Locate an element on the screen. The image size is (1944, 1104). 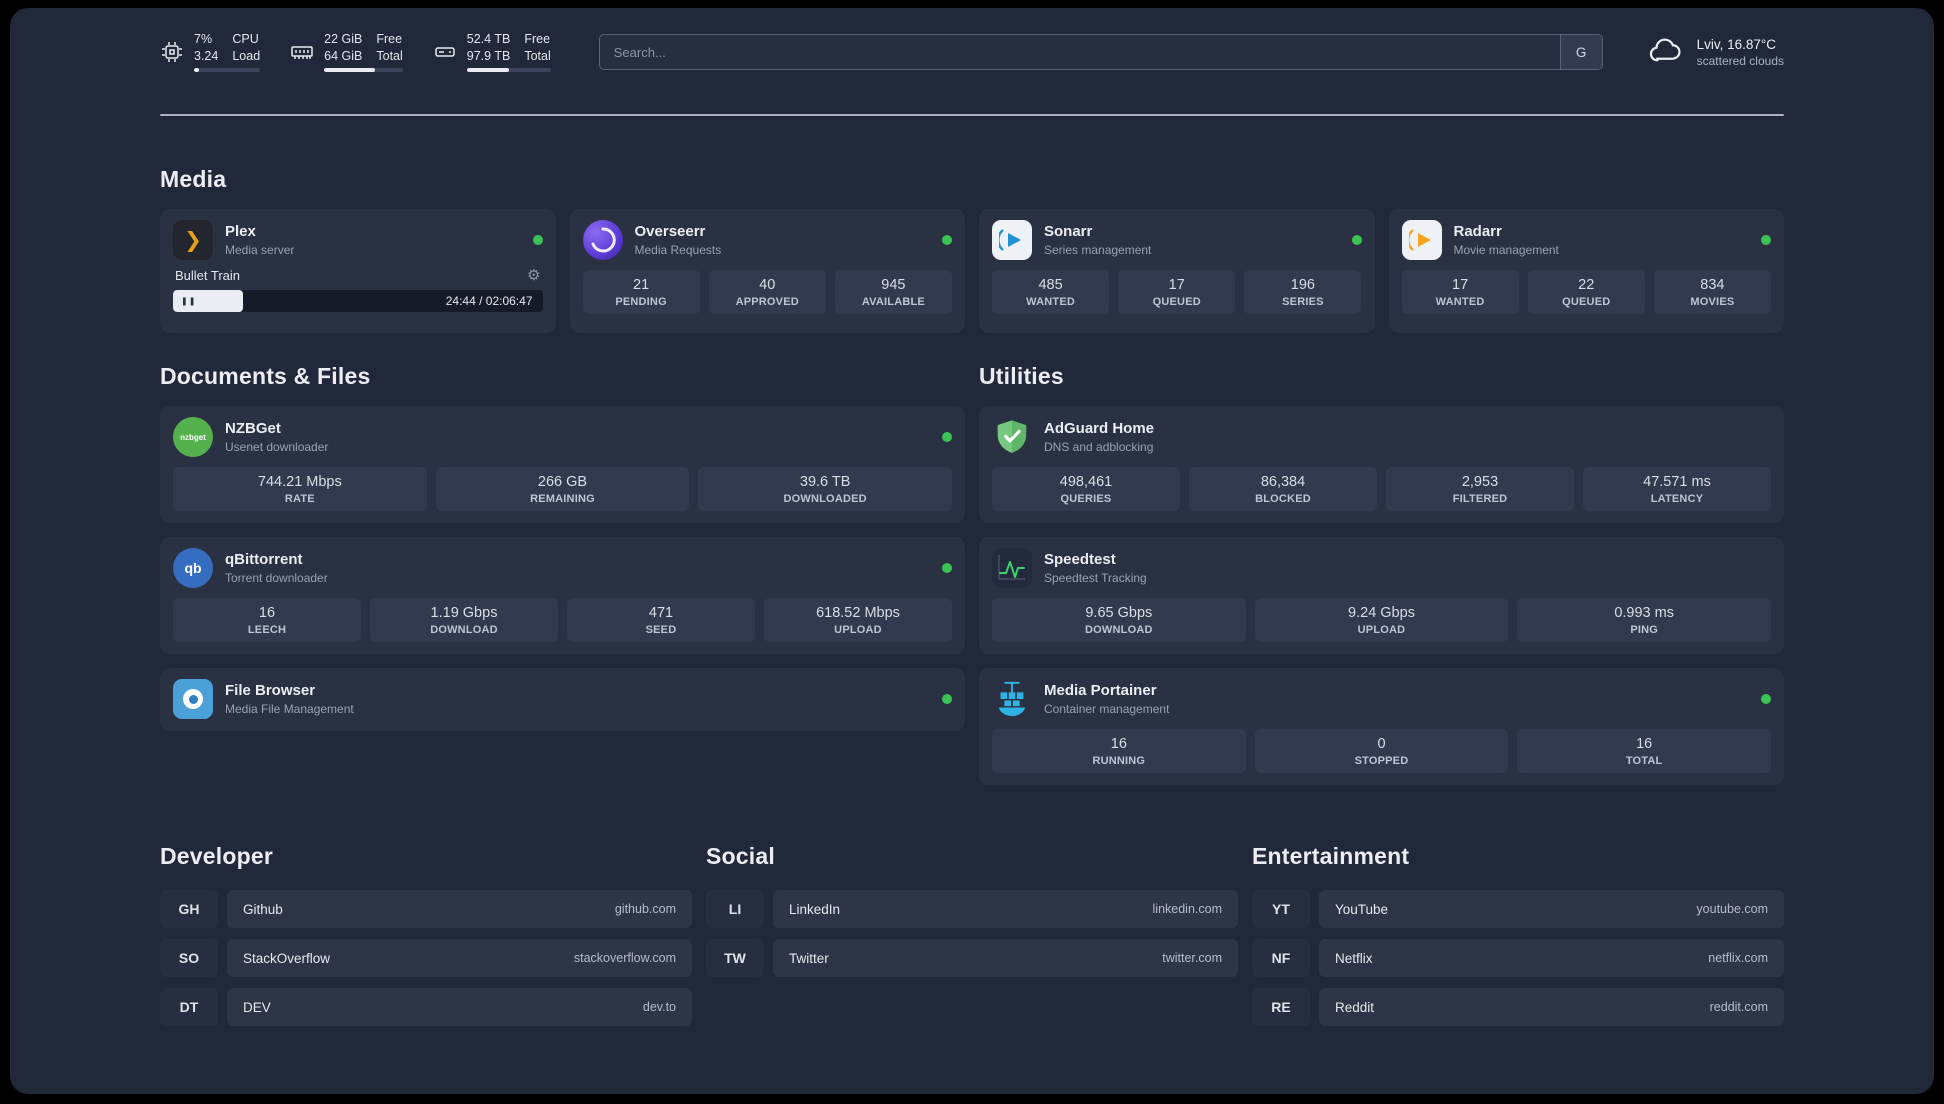
bookmark-youtube: YT YouTube youtube.com is located at coordinates (1518, 909).